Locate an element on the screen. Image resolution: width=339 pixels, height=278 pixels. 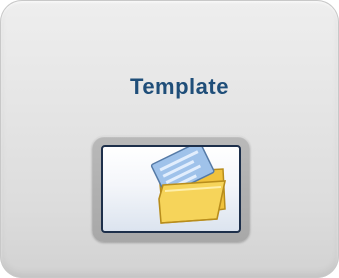
template-open-button is located at coordinates (171, 189).